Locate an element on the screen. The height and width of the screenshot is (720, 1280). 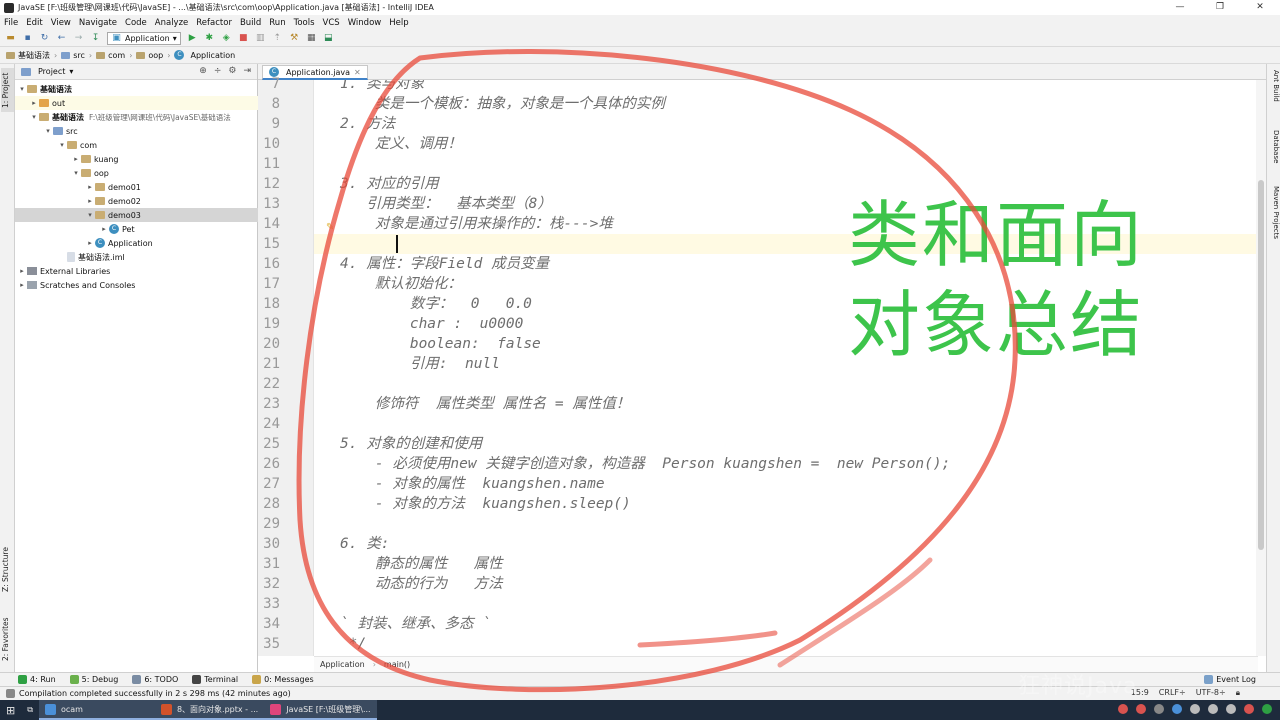
close-tab-icon: ✕ is located at coordinates (357, 72).